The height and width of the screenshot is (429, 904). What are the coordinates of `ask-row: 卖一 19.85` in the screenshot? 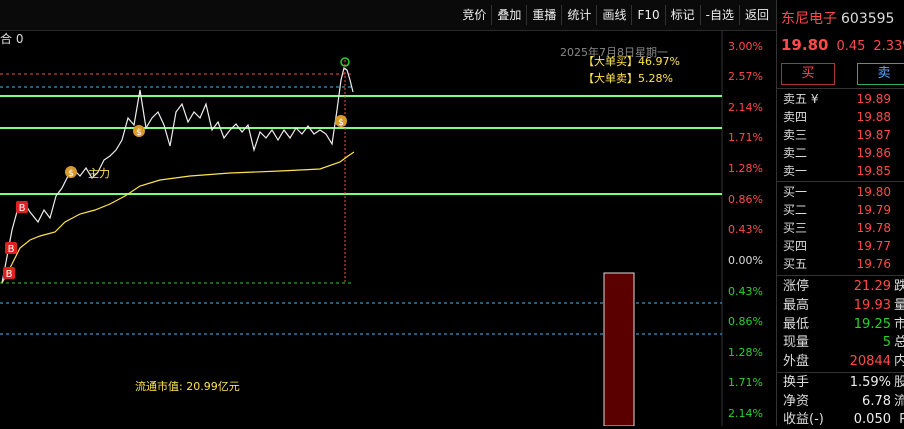 It's located at (840, 171).